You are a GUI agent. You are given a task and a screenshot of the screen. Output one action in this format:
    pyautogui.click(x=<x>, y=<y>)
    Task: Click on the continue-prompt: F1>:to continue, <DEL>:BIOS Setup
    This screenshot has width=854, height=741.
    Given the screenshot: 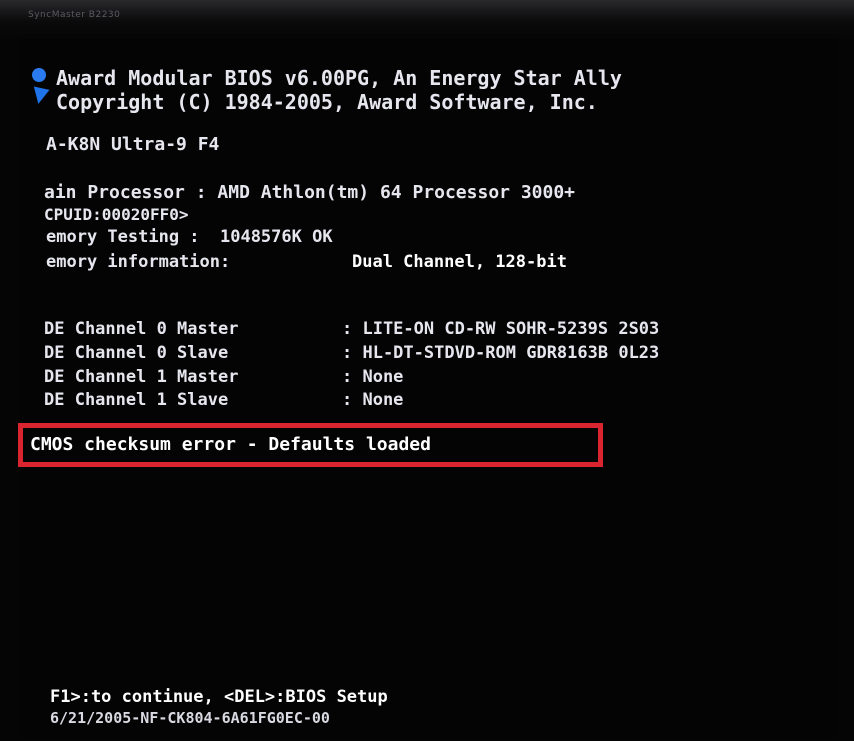 What is the action you would take?
    pyautogui.click(x=219, y=697)
    